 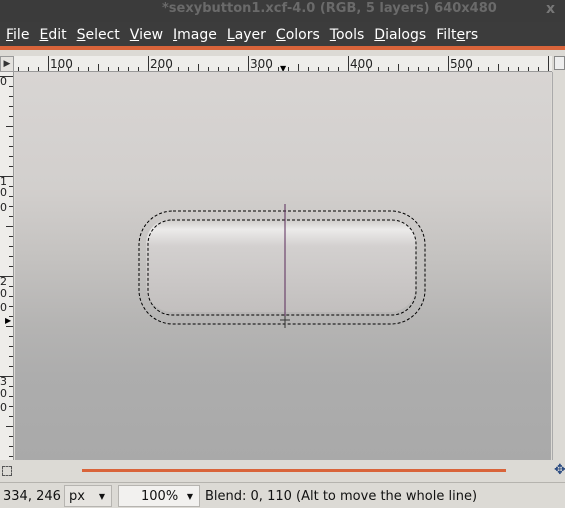 I want to click on menu-view: View, so click(x=146, y=35).